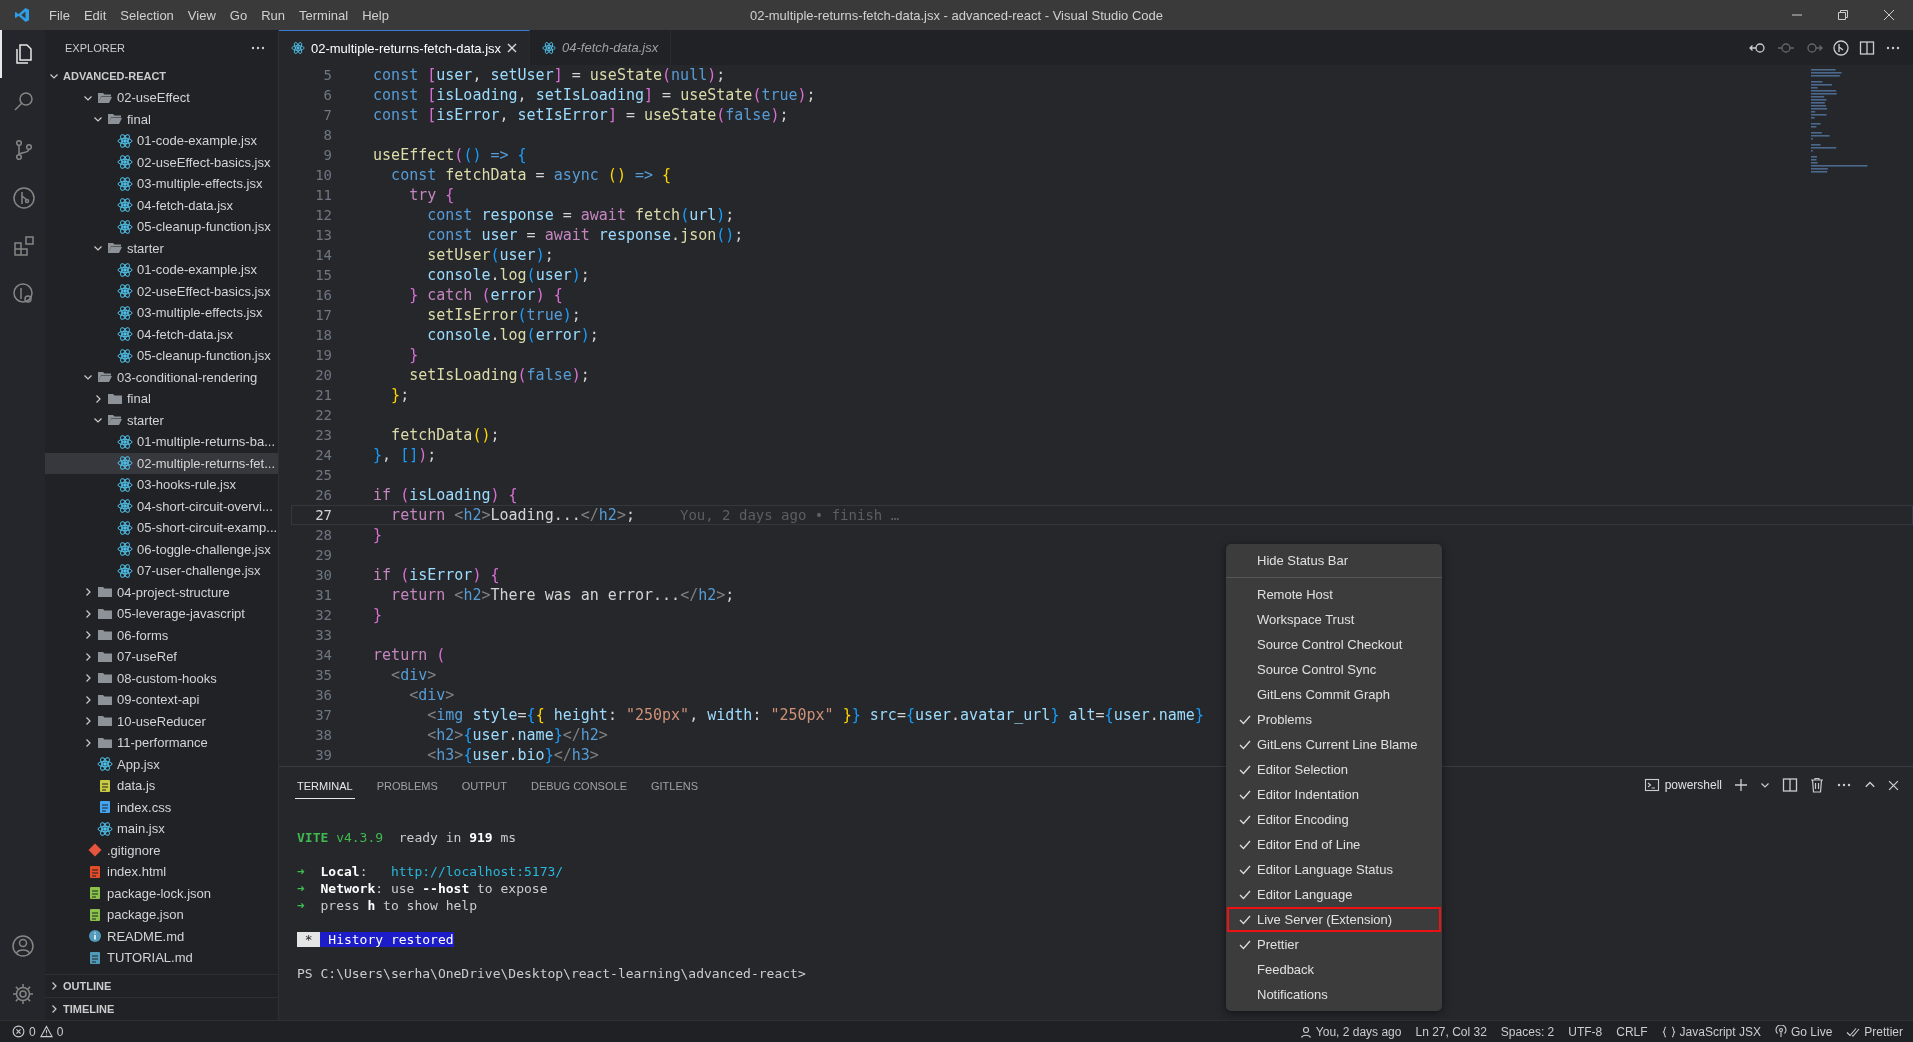 The image size is (1913, 1042). Describe the element at coordinates (22, 994) in the screenshot. I see `settings-icon` at that location.